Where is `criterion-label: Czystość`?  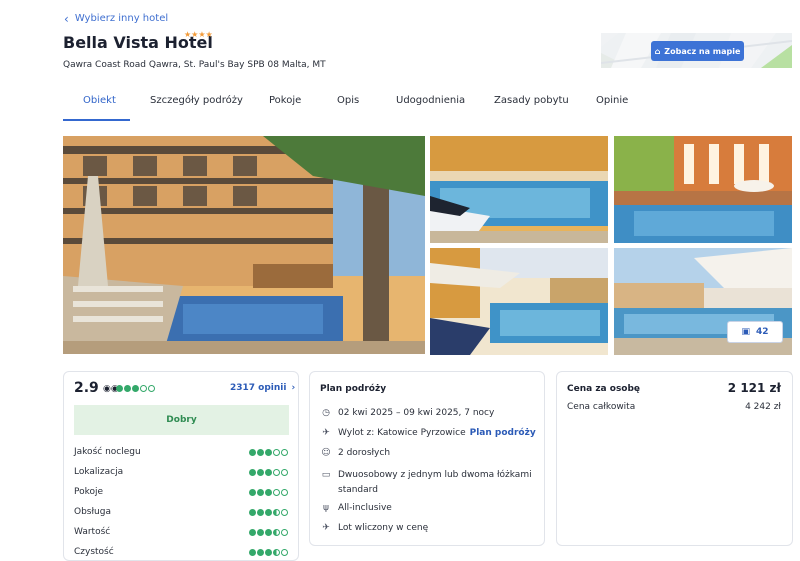 criterion-label: Czystość is located at coordinates (94, 552).